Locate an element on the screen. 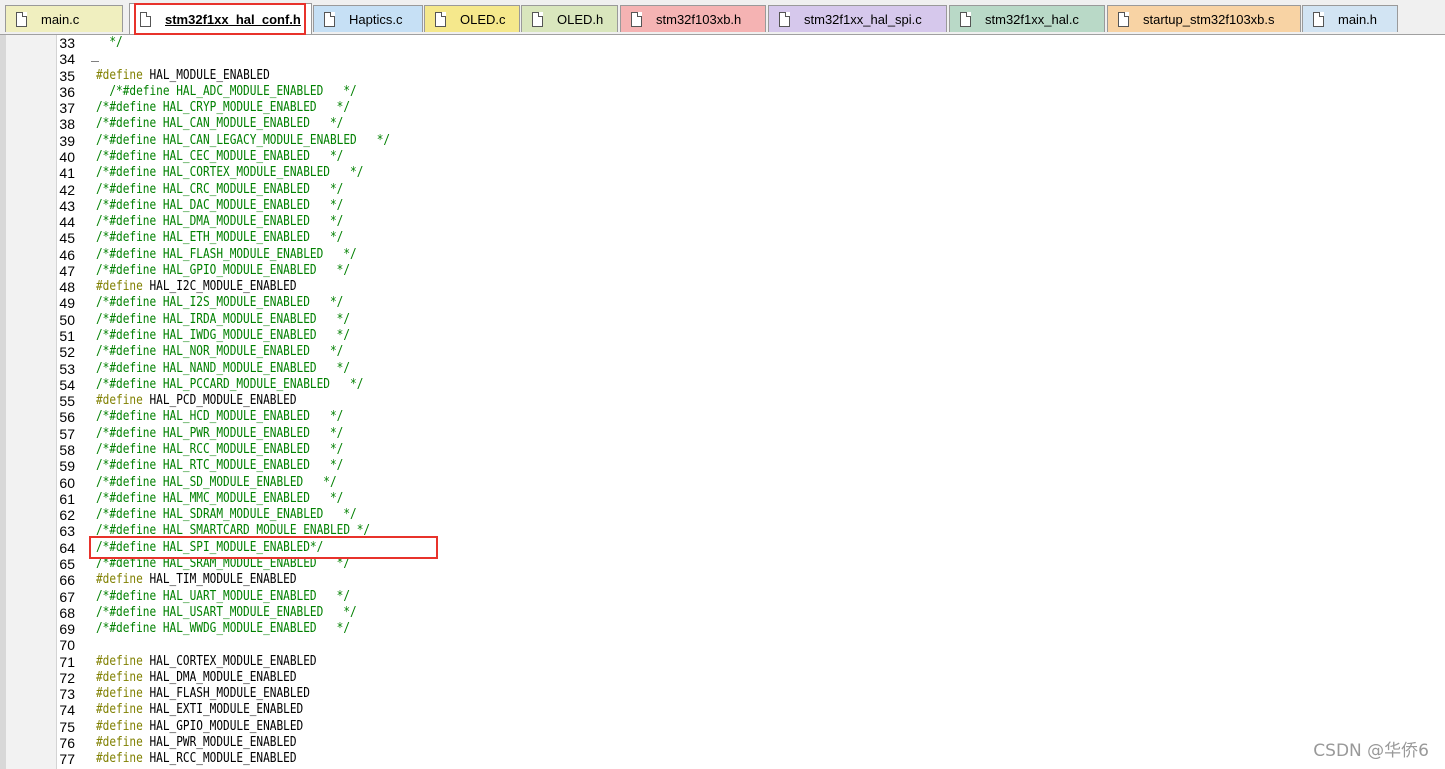  line-number: 35 is located at coordinates (67, 75).